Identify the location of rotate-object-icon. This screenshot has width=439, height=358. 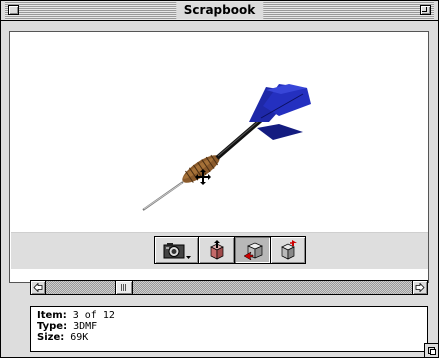
(216, 250).